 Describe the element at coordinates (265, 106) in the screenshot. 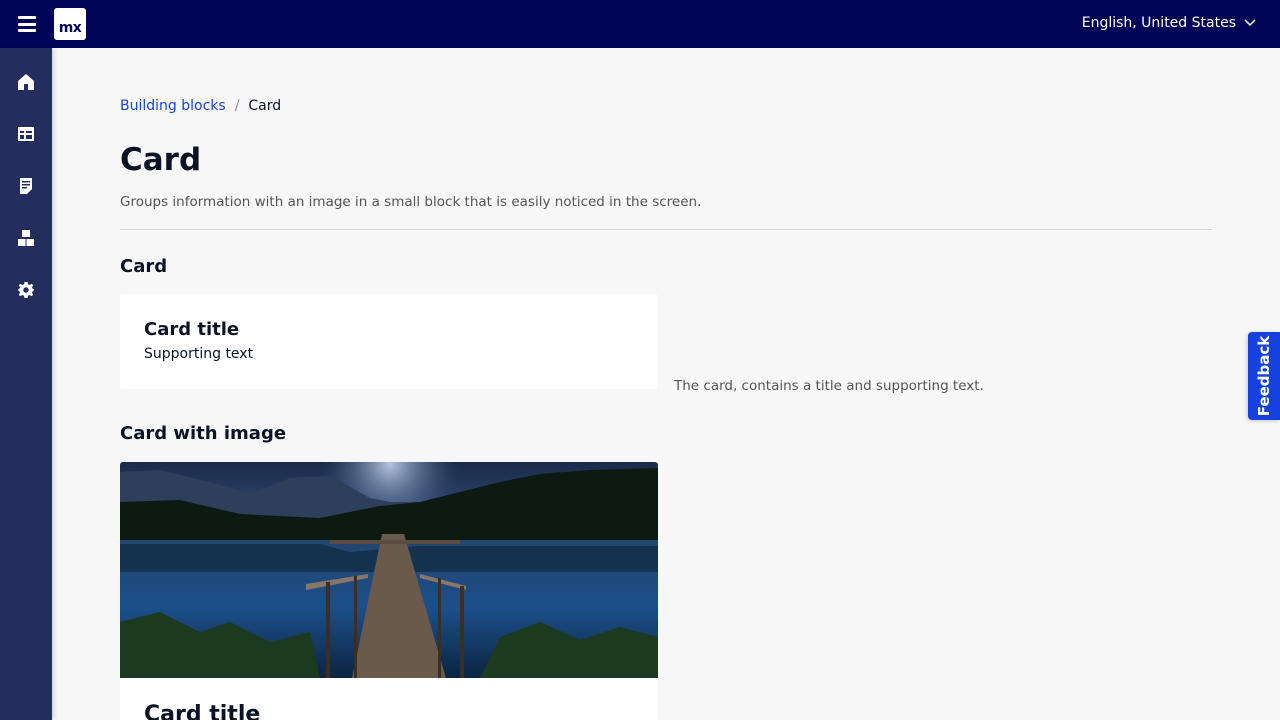

I see `breadcrumb-current: Card` at that location.